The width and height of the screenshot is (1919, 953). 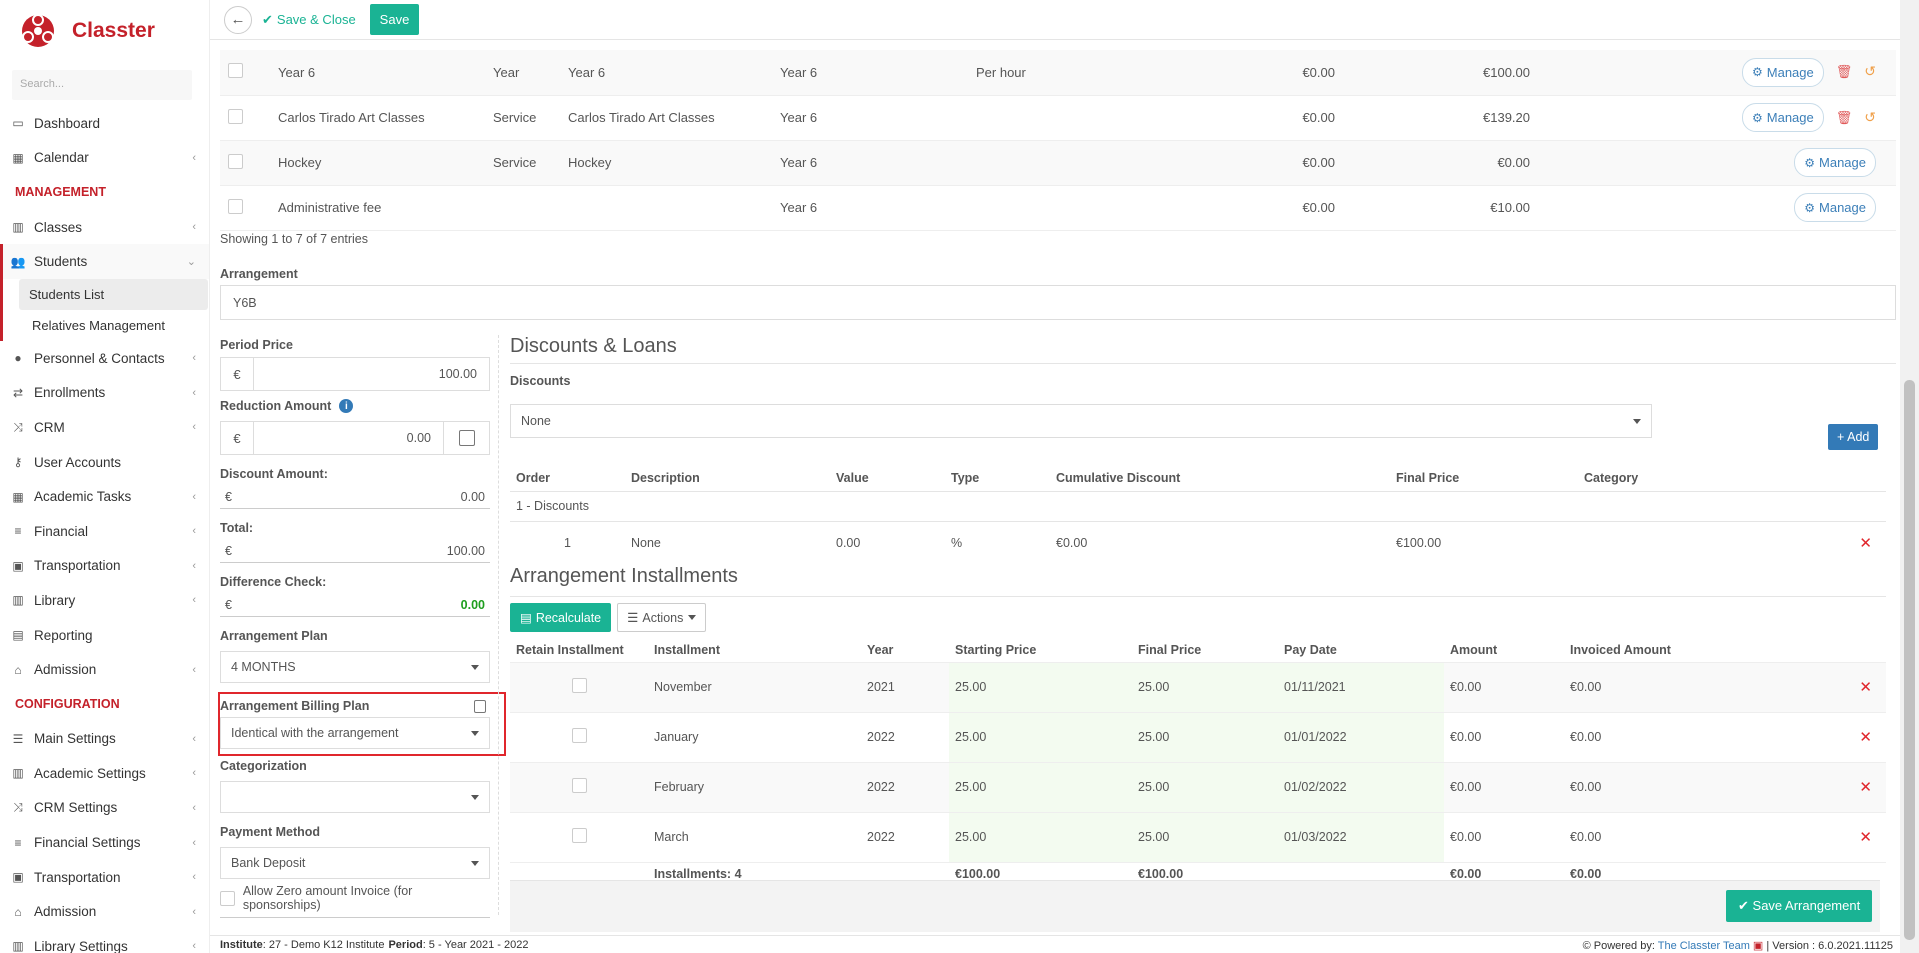 What do you see at coordinates (104, 941) in the screenshot?
I see `sidebar-item-library-settings: ▥ Library Settings ‹` at bounding box center [104, 941].